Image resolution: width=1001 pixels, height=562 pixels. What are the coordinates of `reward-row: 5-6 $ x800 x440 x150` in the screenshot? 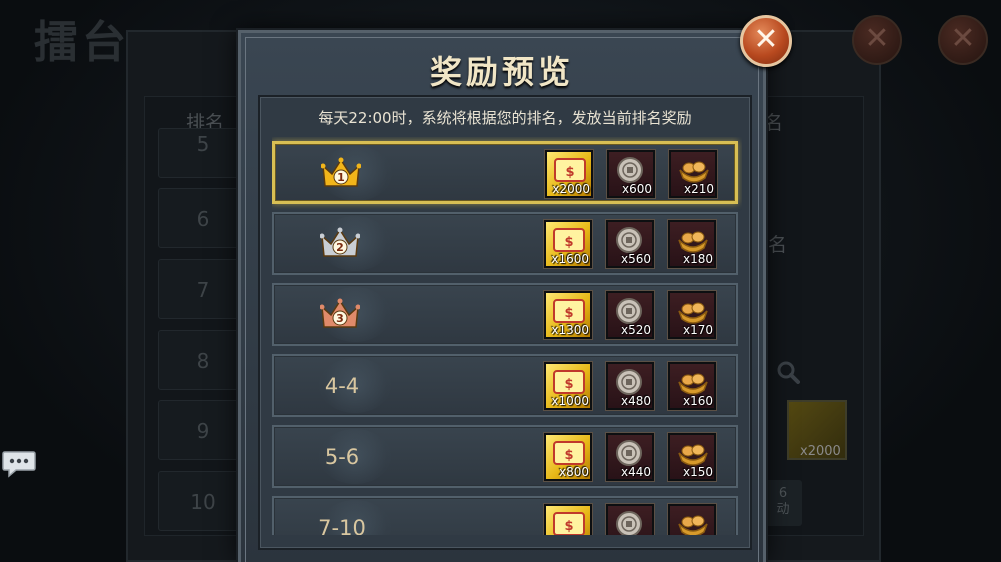 It's located at (505, 456).